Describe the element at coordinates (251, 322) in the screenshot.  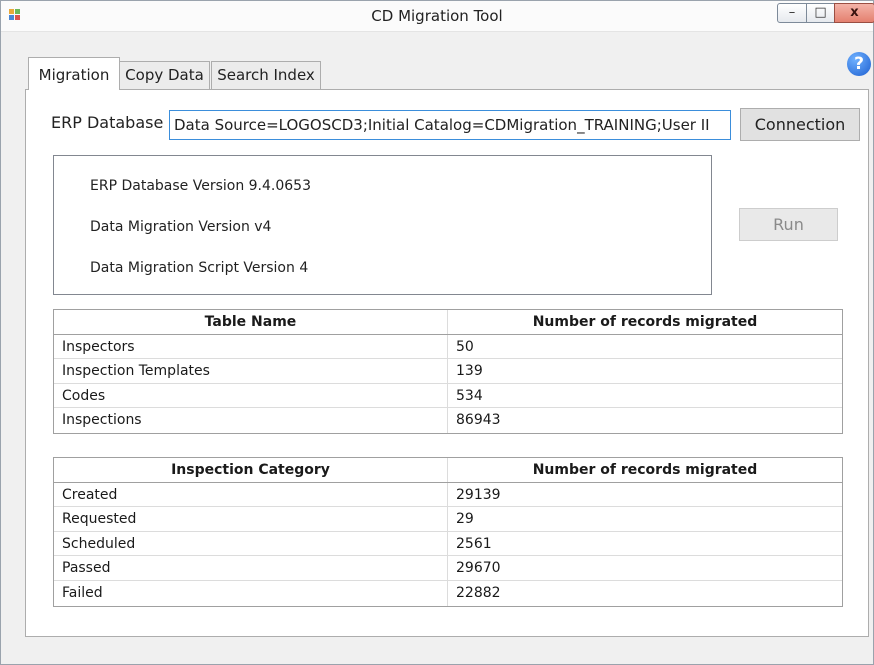
I see `column-header-table-name: Table Name` at that location.